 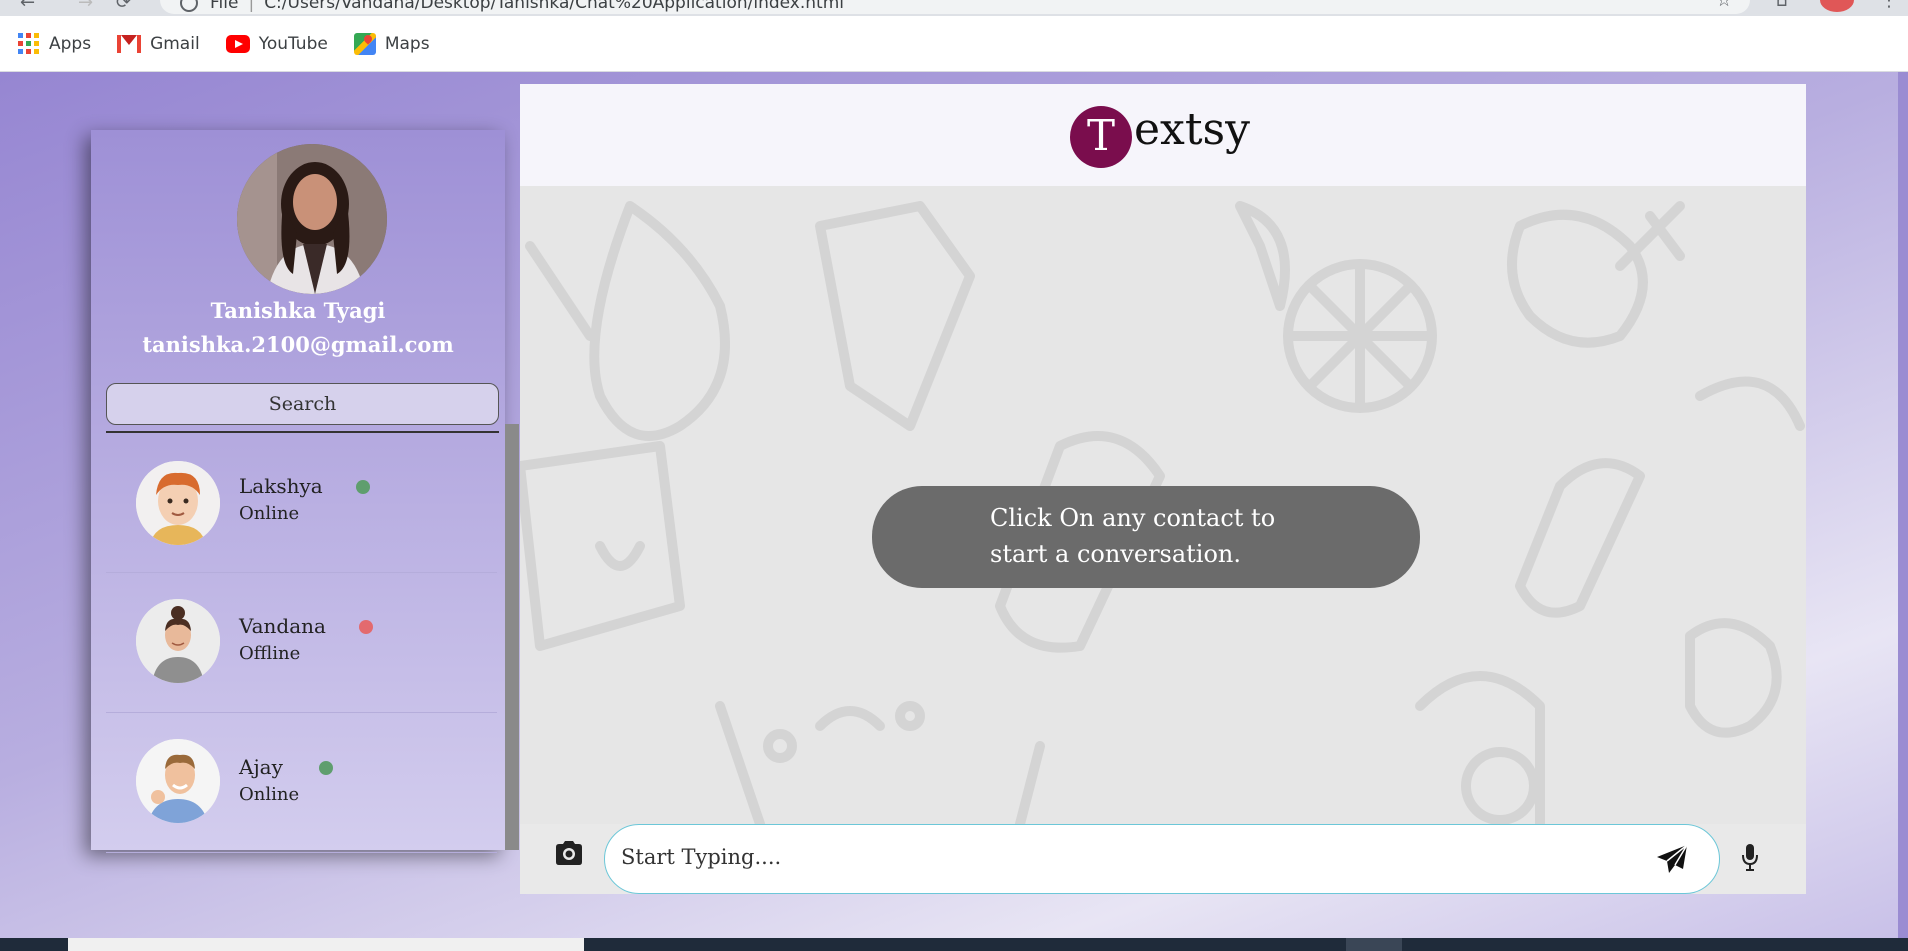 I want to click on bookmark-apps: Apps, so click(x=55, y=43).